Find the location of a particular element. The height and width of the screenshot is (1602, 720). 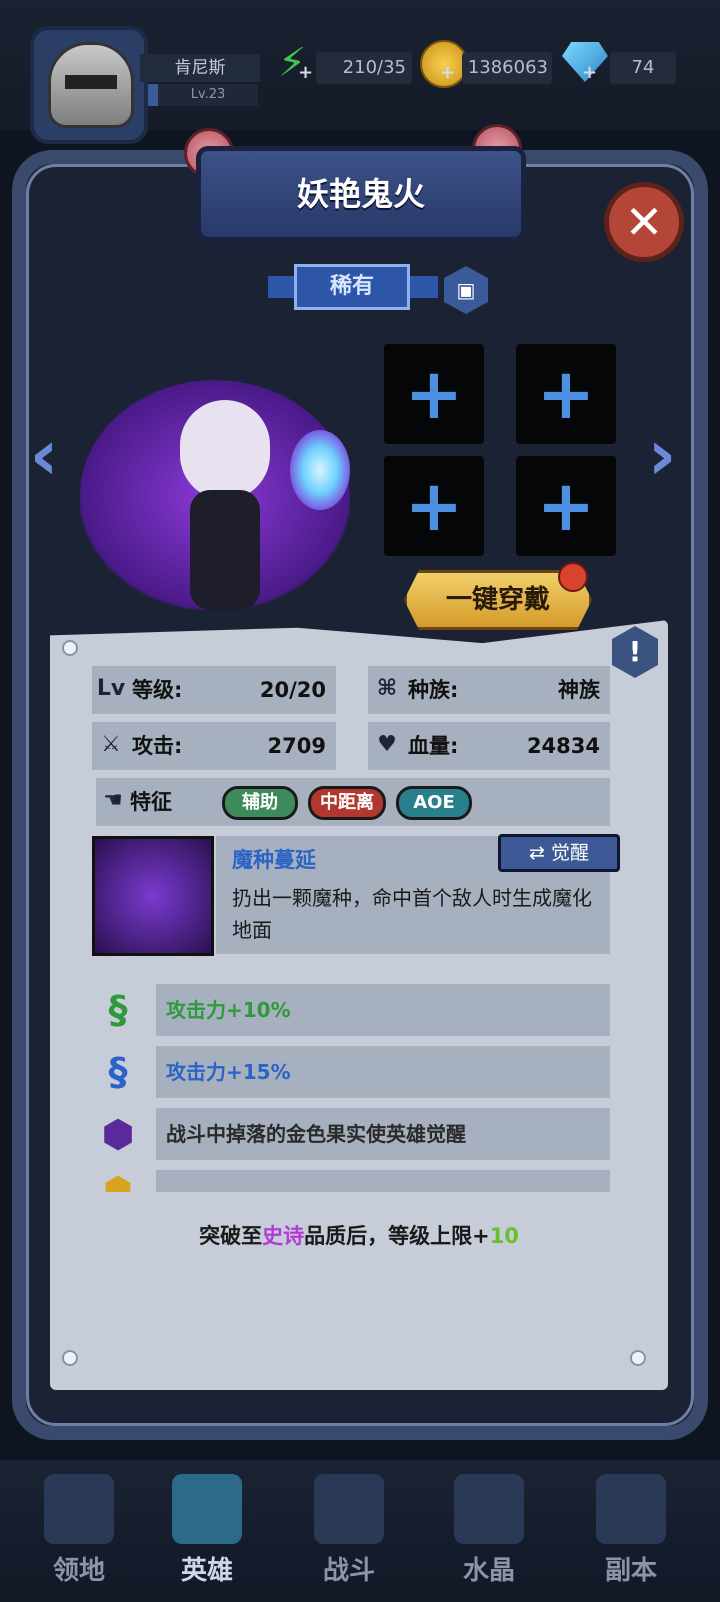

gem-value: 74 is located at coordinates (643, 68).